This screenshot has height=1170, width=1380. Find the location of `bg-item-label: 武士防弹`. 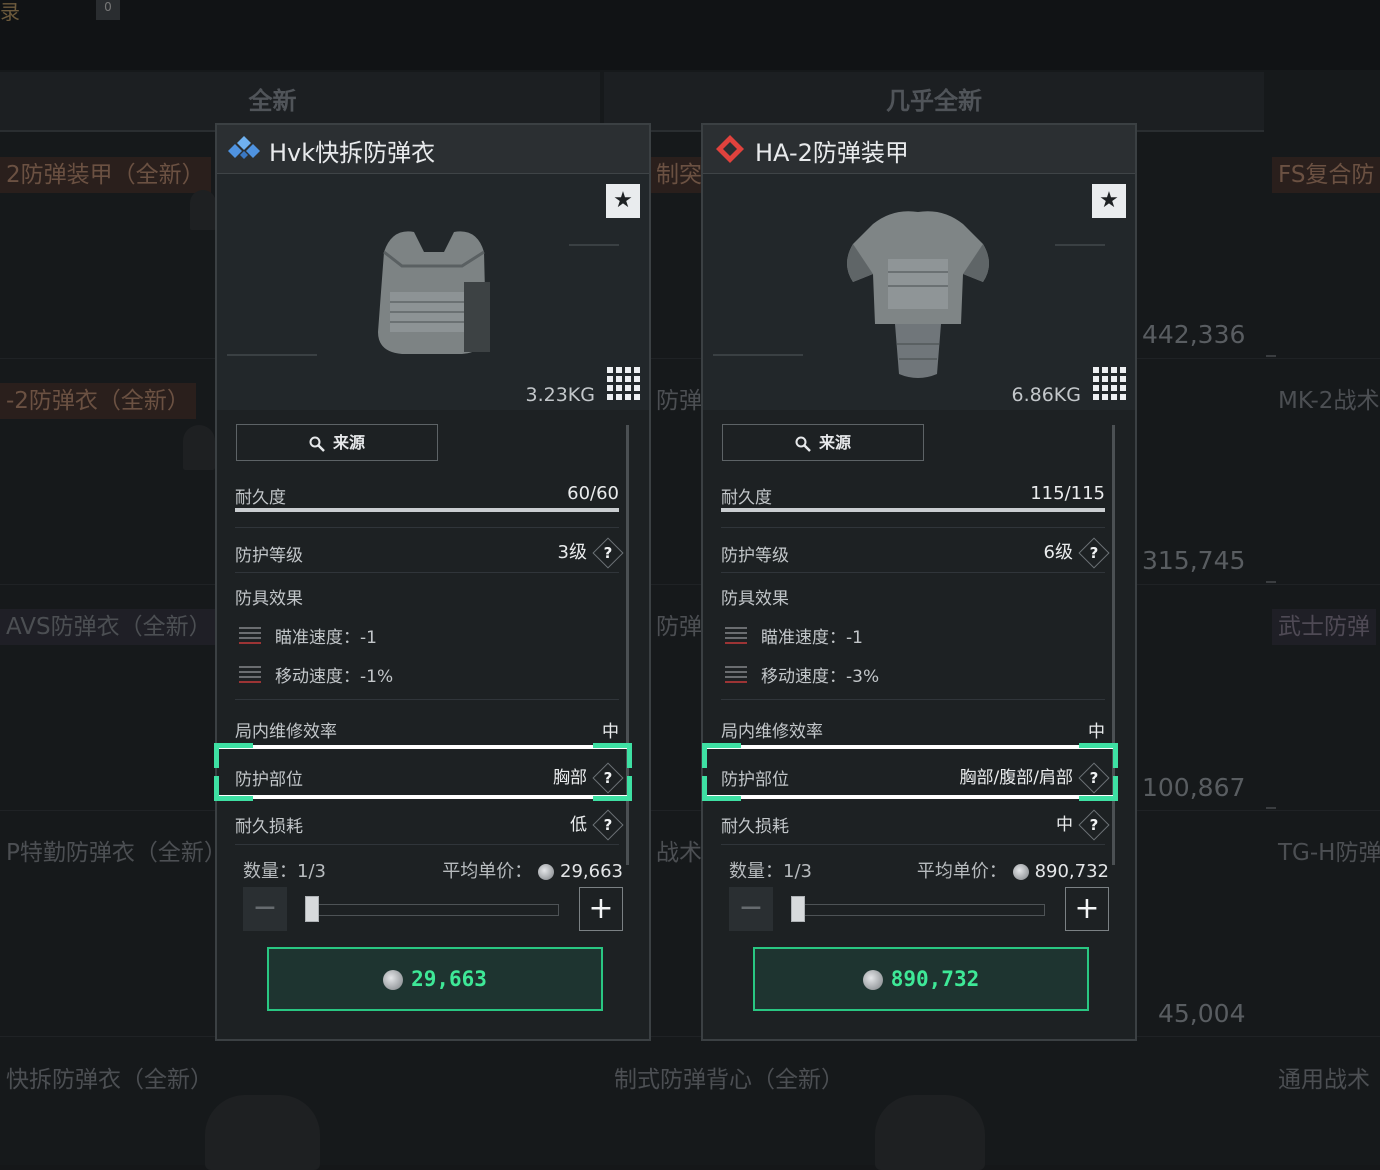

bg-item-label: 武士防弹 is located at coordinates (1324, 627).